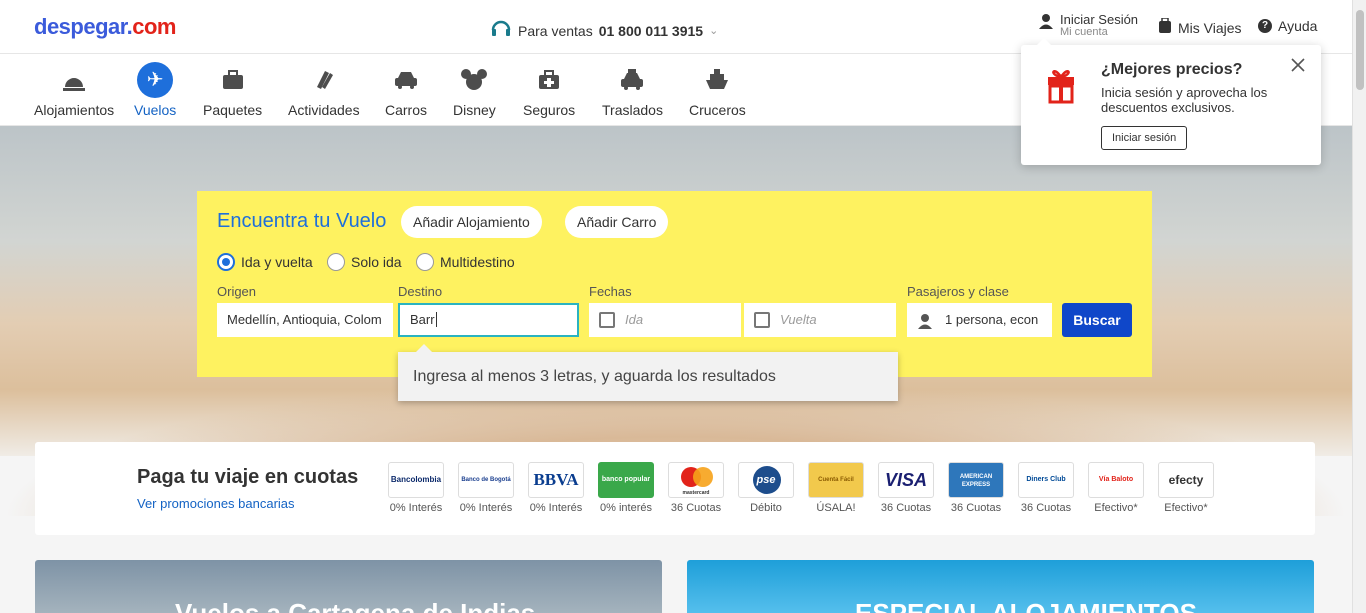 The height and width of the screenshot is (613, 1366). I want to click on mickey-icon, so click(474, 80).